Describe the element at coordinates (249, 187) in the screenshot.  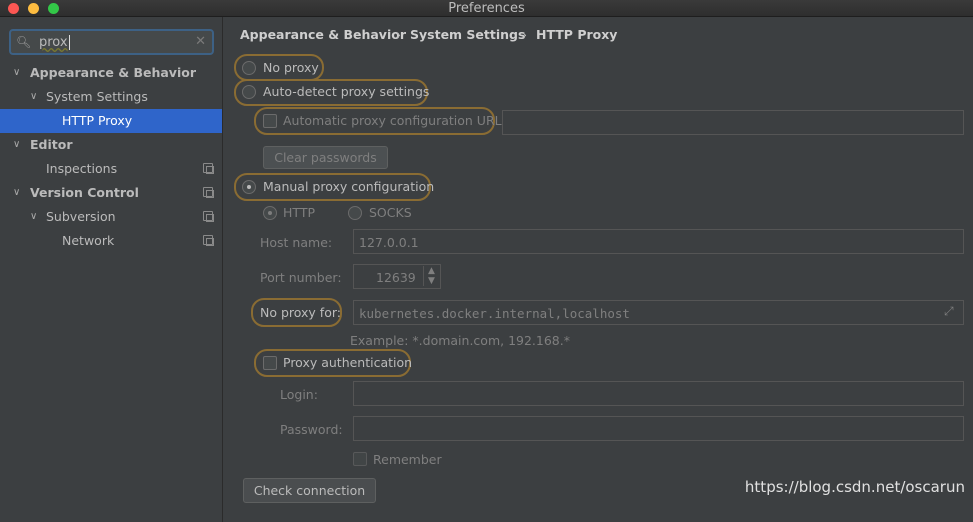
I see `manual-proxy-radio` at that location.